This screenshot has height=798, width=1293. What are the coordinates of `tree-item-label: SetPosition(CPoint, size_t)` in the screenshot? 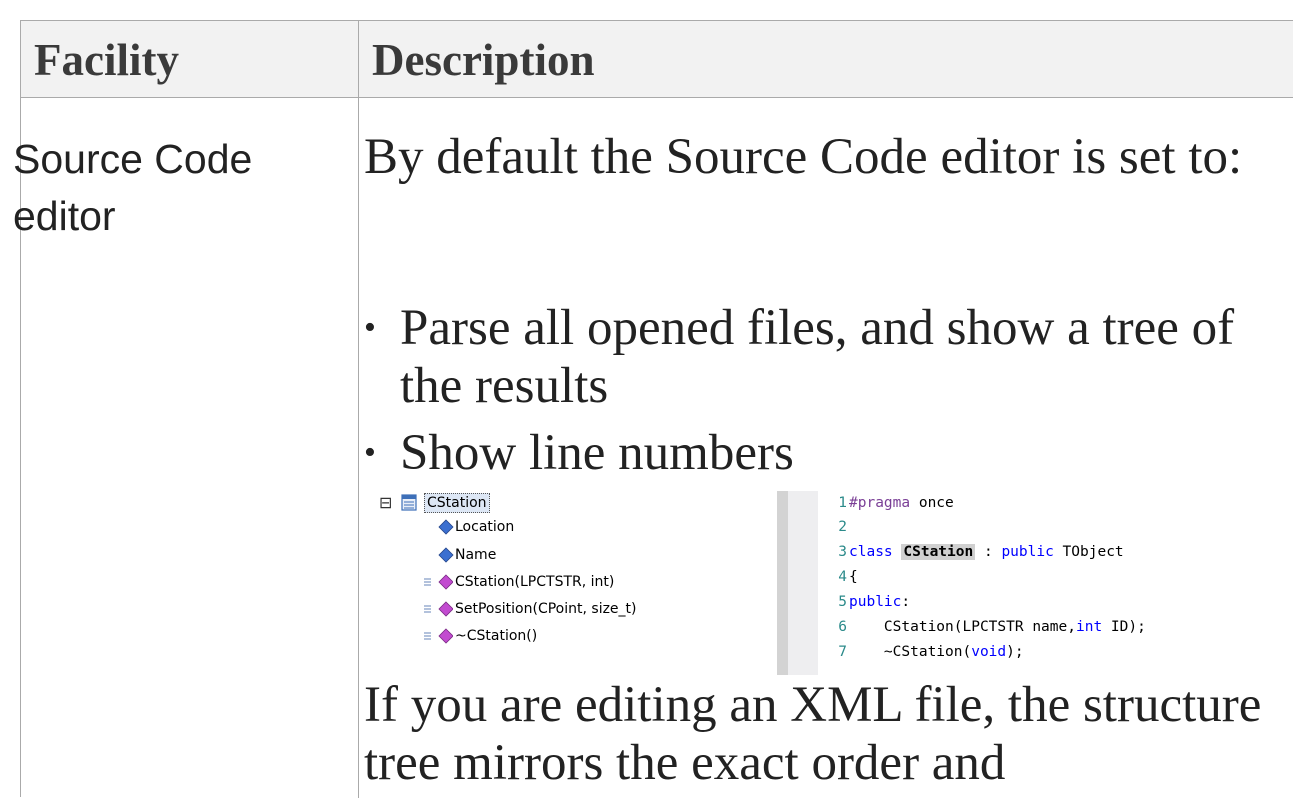 It's located at (546, 609).